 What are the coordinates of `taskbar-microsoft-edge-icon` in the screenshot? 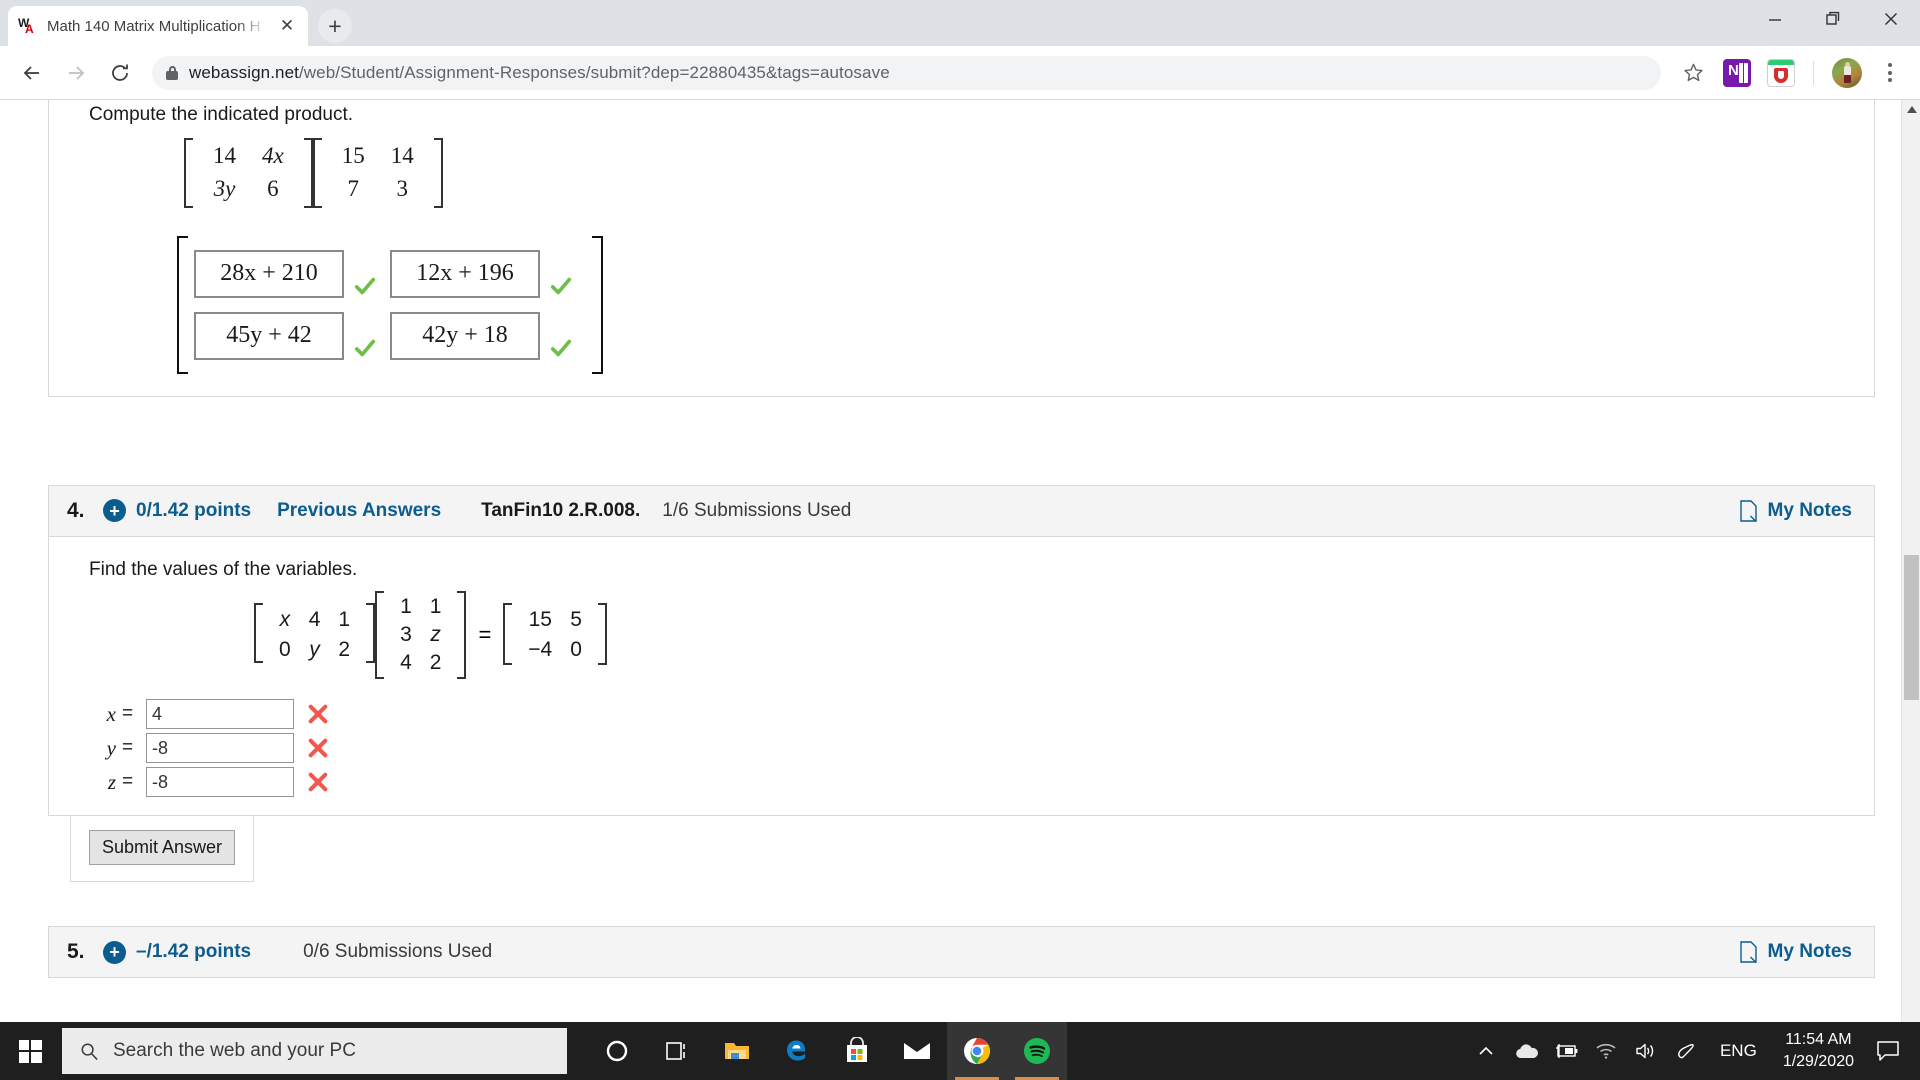 It's located at (797, 1051).